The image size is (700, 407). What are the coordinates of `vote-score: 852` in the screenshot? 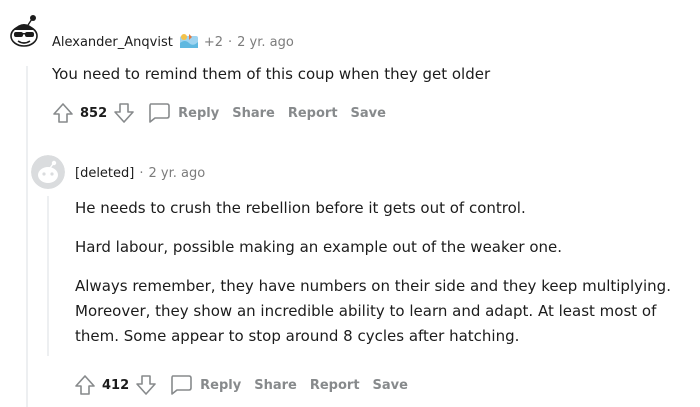 It's located at (94, 113).